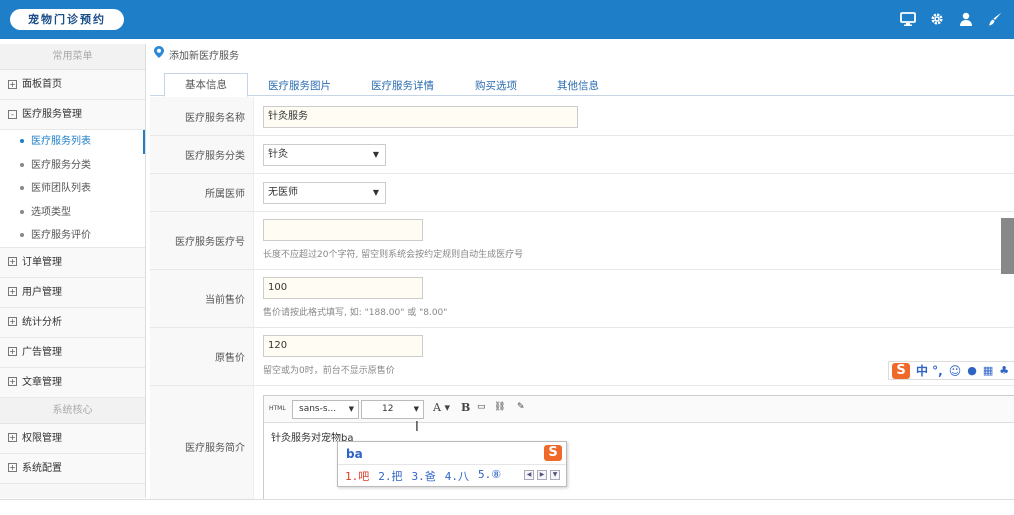 This screenshot has height=515, width=1014. What do you see at coordinates (521, 407) in the screenshot?
I see `eraser-icon: ✎` at bounding box center [521, 407].